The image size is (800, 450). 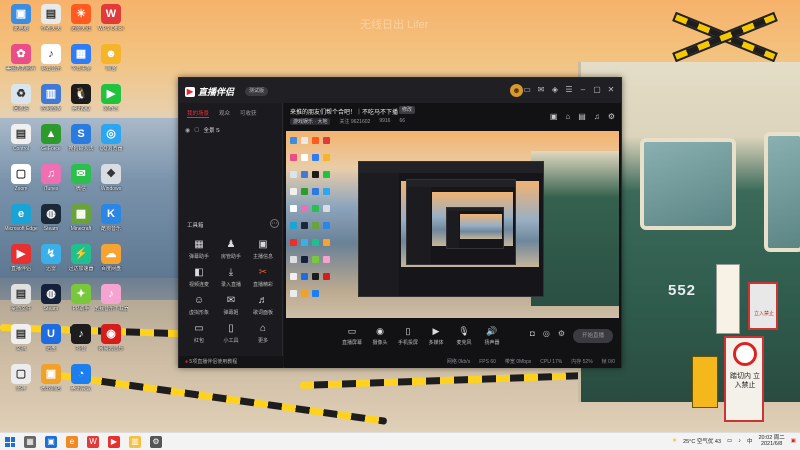 I want to click on source-button: 🎙 麦克风, so click(x=464, y=336).